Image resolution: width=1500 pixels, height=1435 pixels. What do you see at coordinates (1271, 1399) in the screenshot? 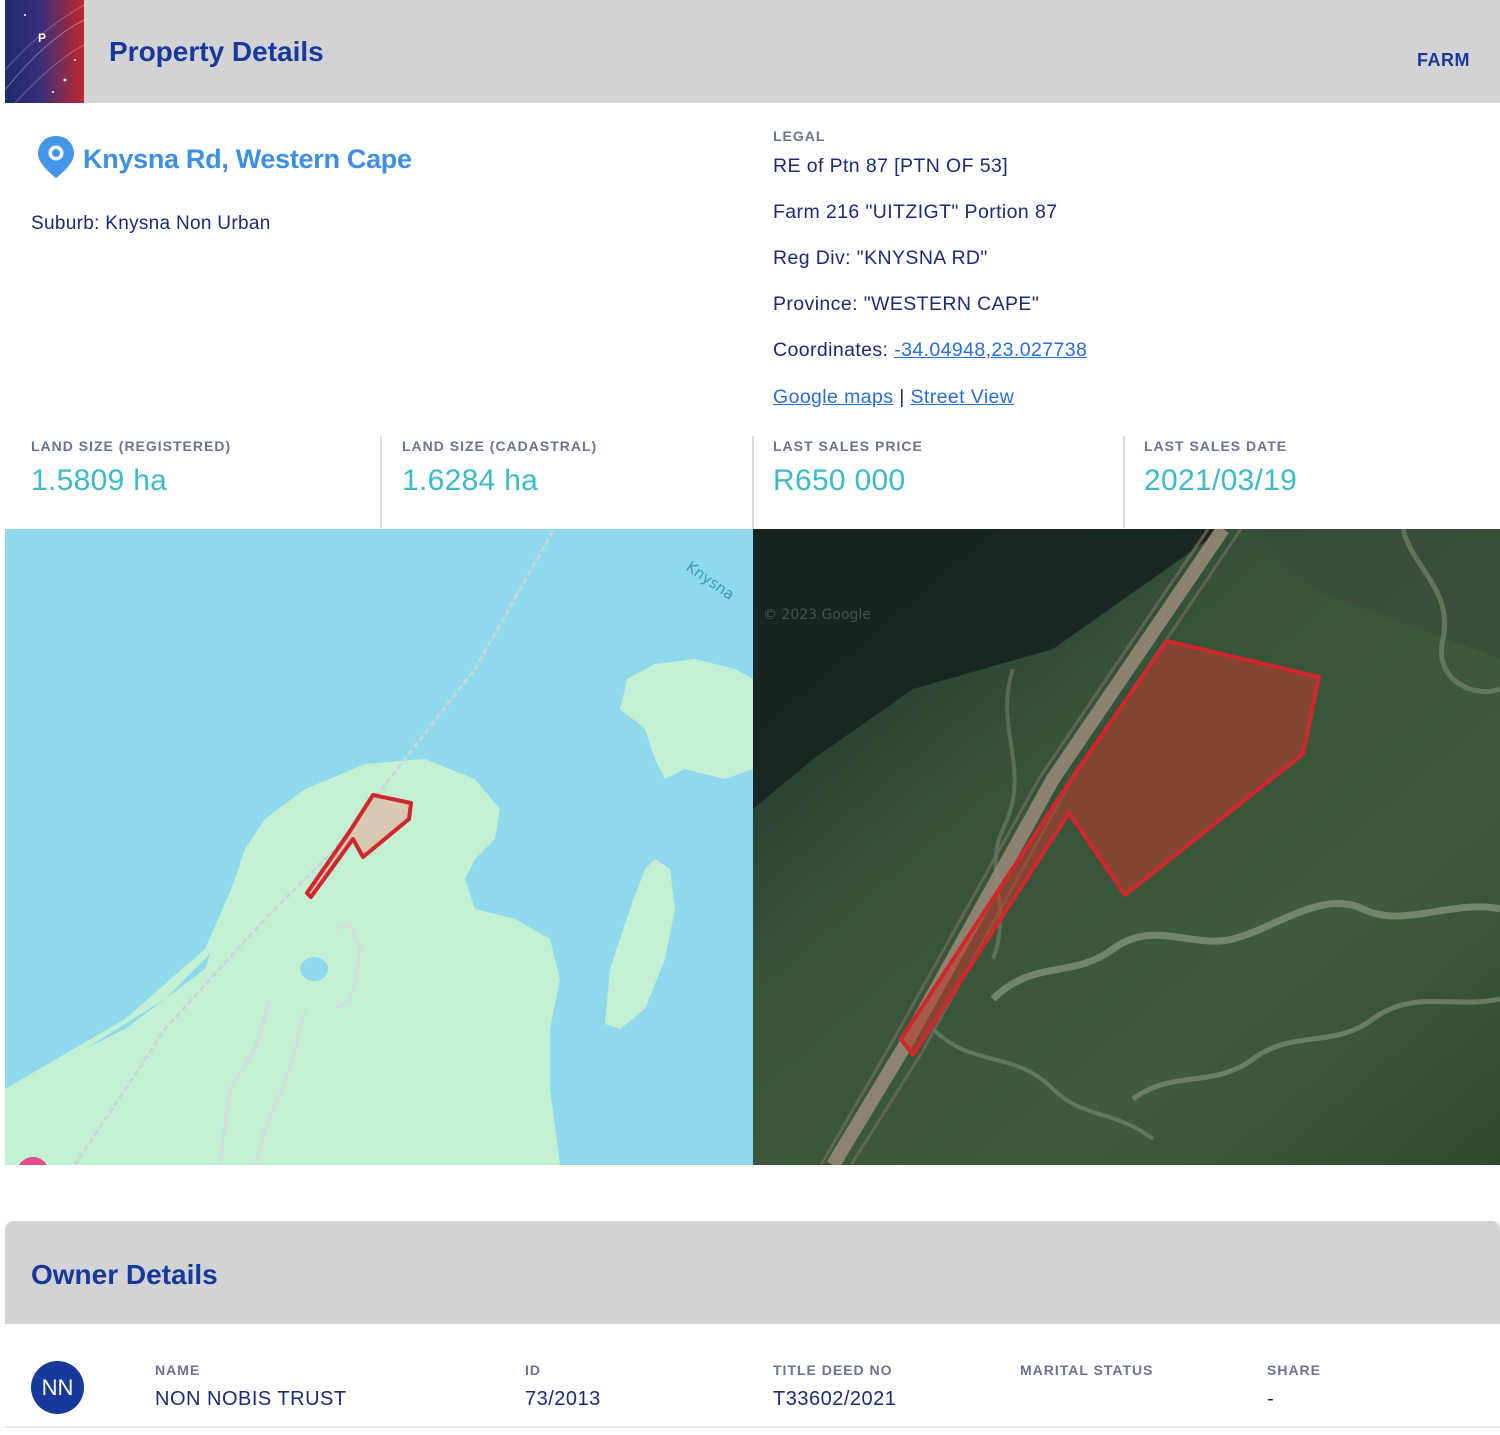
I see `share-value: -` at bounding box center [1271, 1399].